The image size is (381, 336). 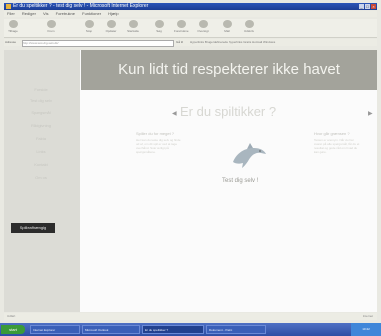 What do you see at coordinates (98, 43) in the screenshot?
I see `address-input: http://www.test-dig-selv.dk/` at bounding box center [98, 43].